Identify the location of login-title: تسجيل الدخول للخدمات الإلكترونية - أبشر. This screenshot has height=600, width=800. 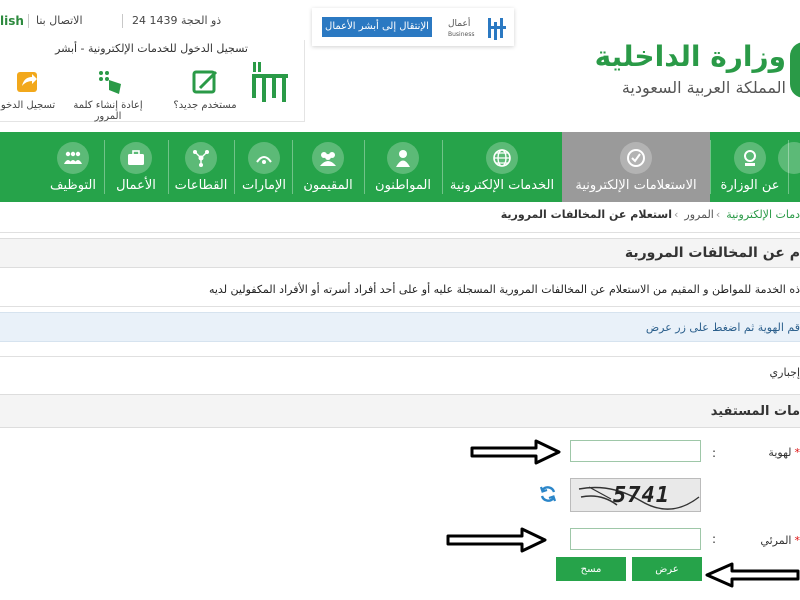
(151, 48).